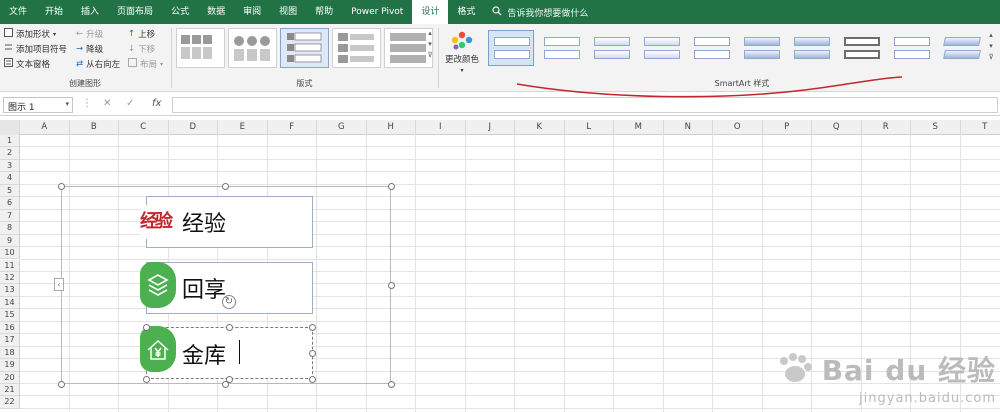 The height and width of the screenshot is (412, 1000). Describe the element at coordinates (441, 127) in the screenshot. I see `column-header-I: I` at that location.